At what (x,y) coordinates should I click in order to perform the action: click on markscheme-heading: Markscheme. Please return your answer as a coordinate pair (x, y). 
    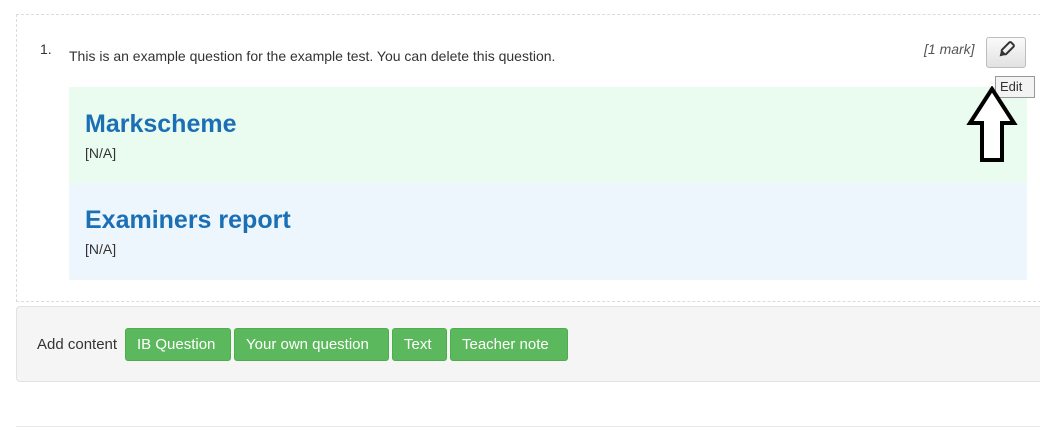
    Looking at the image, I should click on (161, 124).